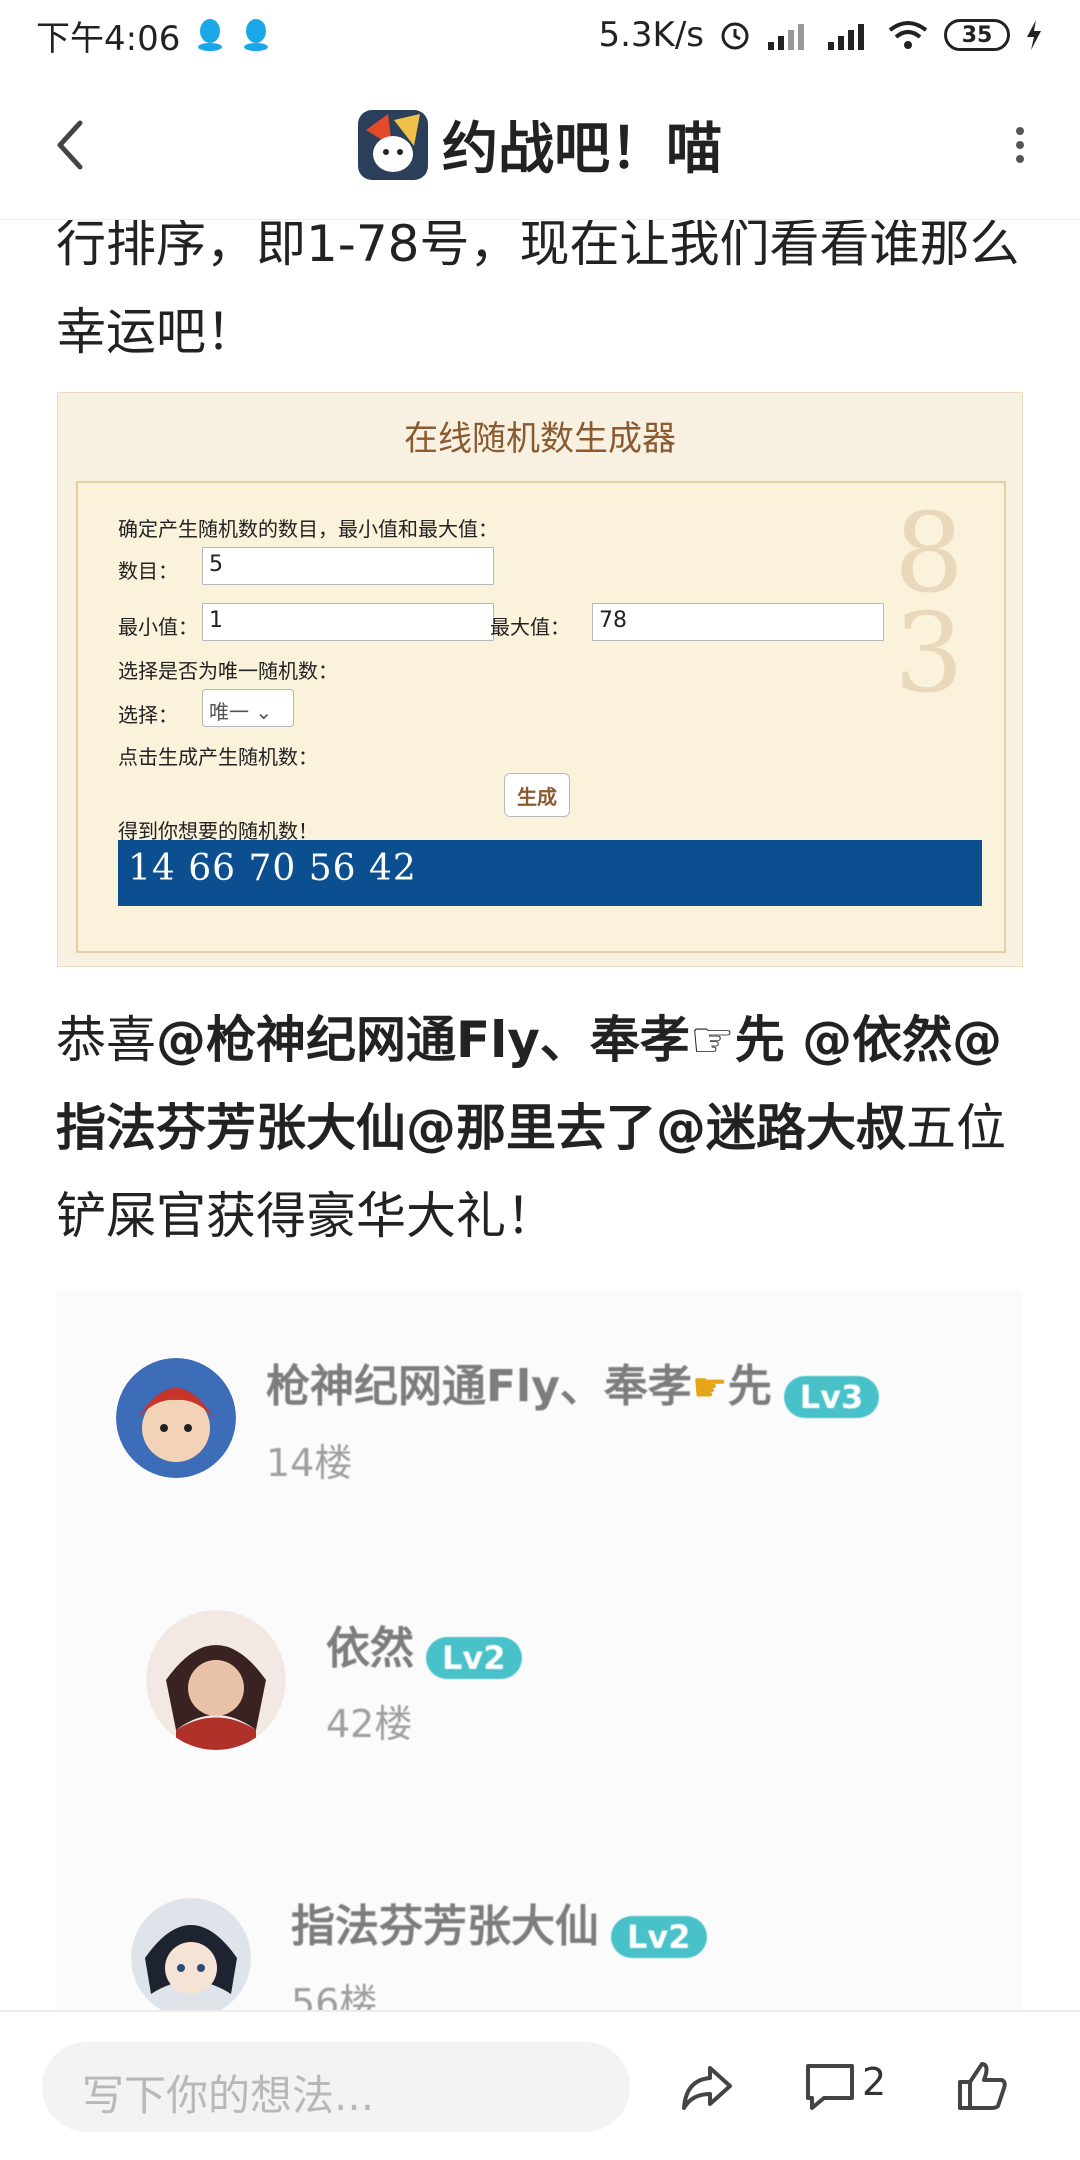 The image size is (1080, 2160). I want to click on chevron-down-icon: ⌄, so click(264, 712).